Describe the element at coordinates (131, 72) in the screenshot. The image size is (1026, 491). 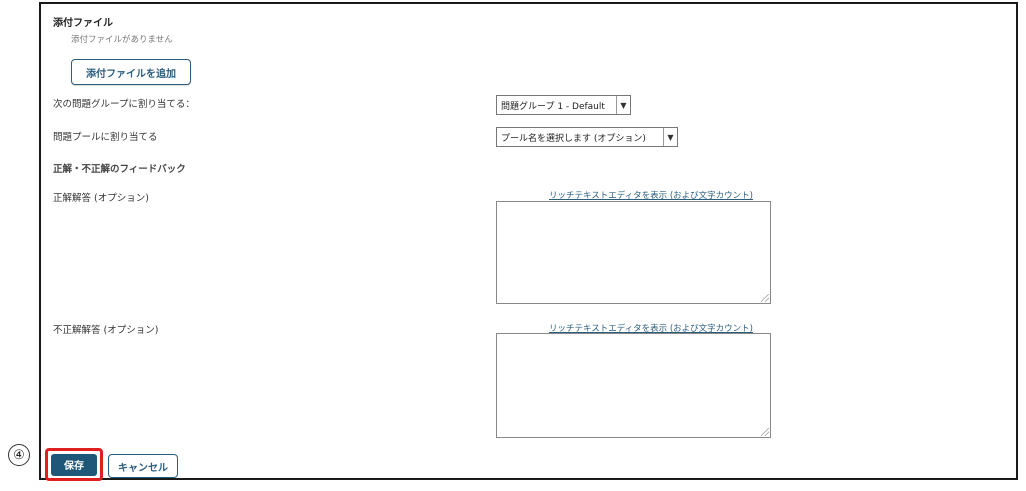
I see `add-attachment-button: 添付ファイルを追加` at that location.